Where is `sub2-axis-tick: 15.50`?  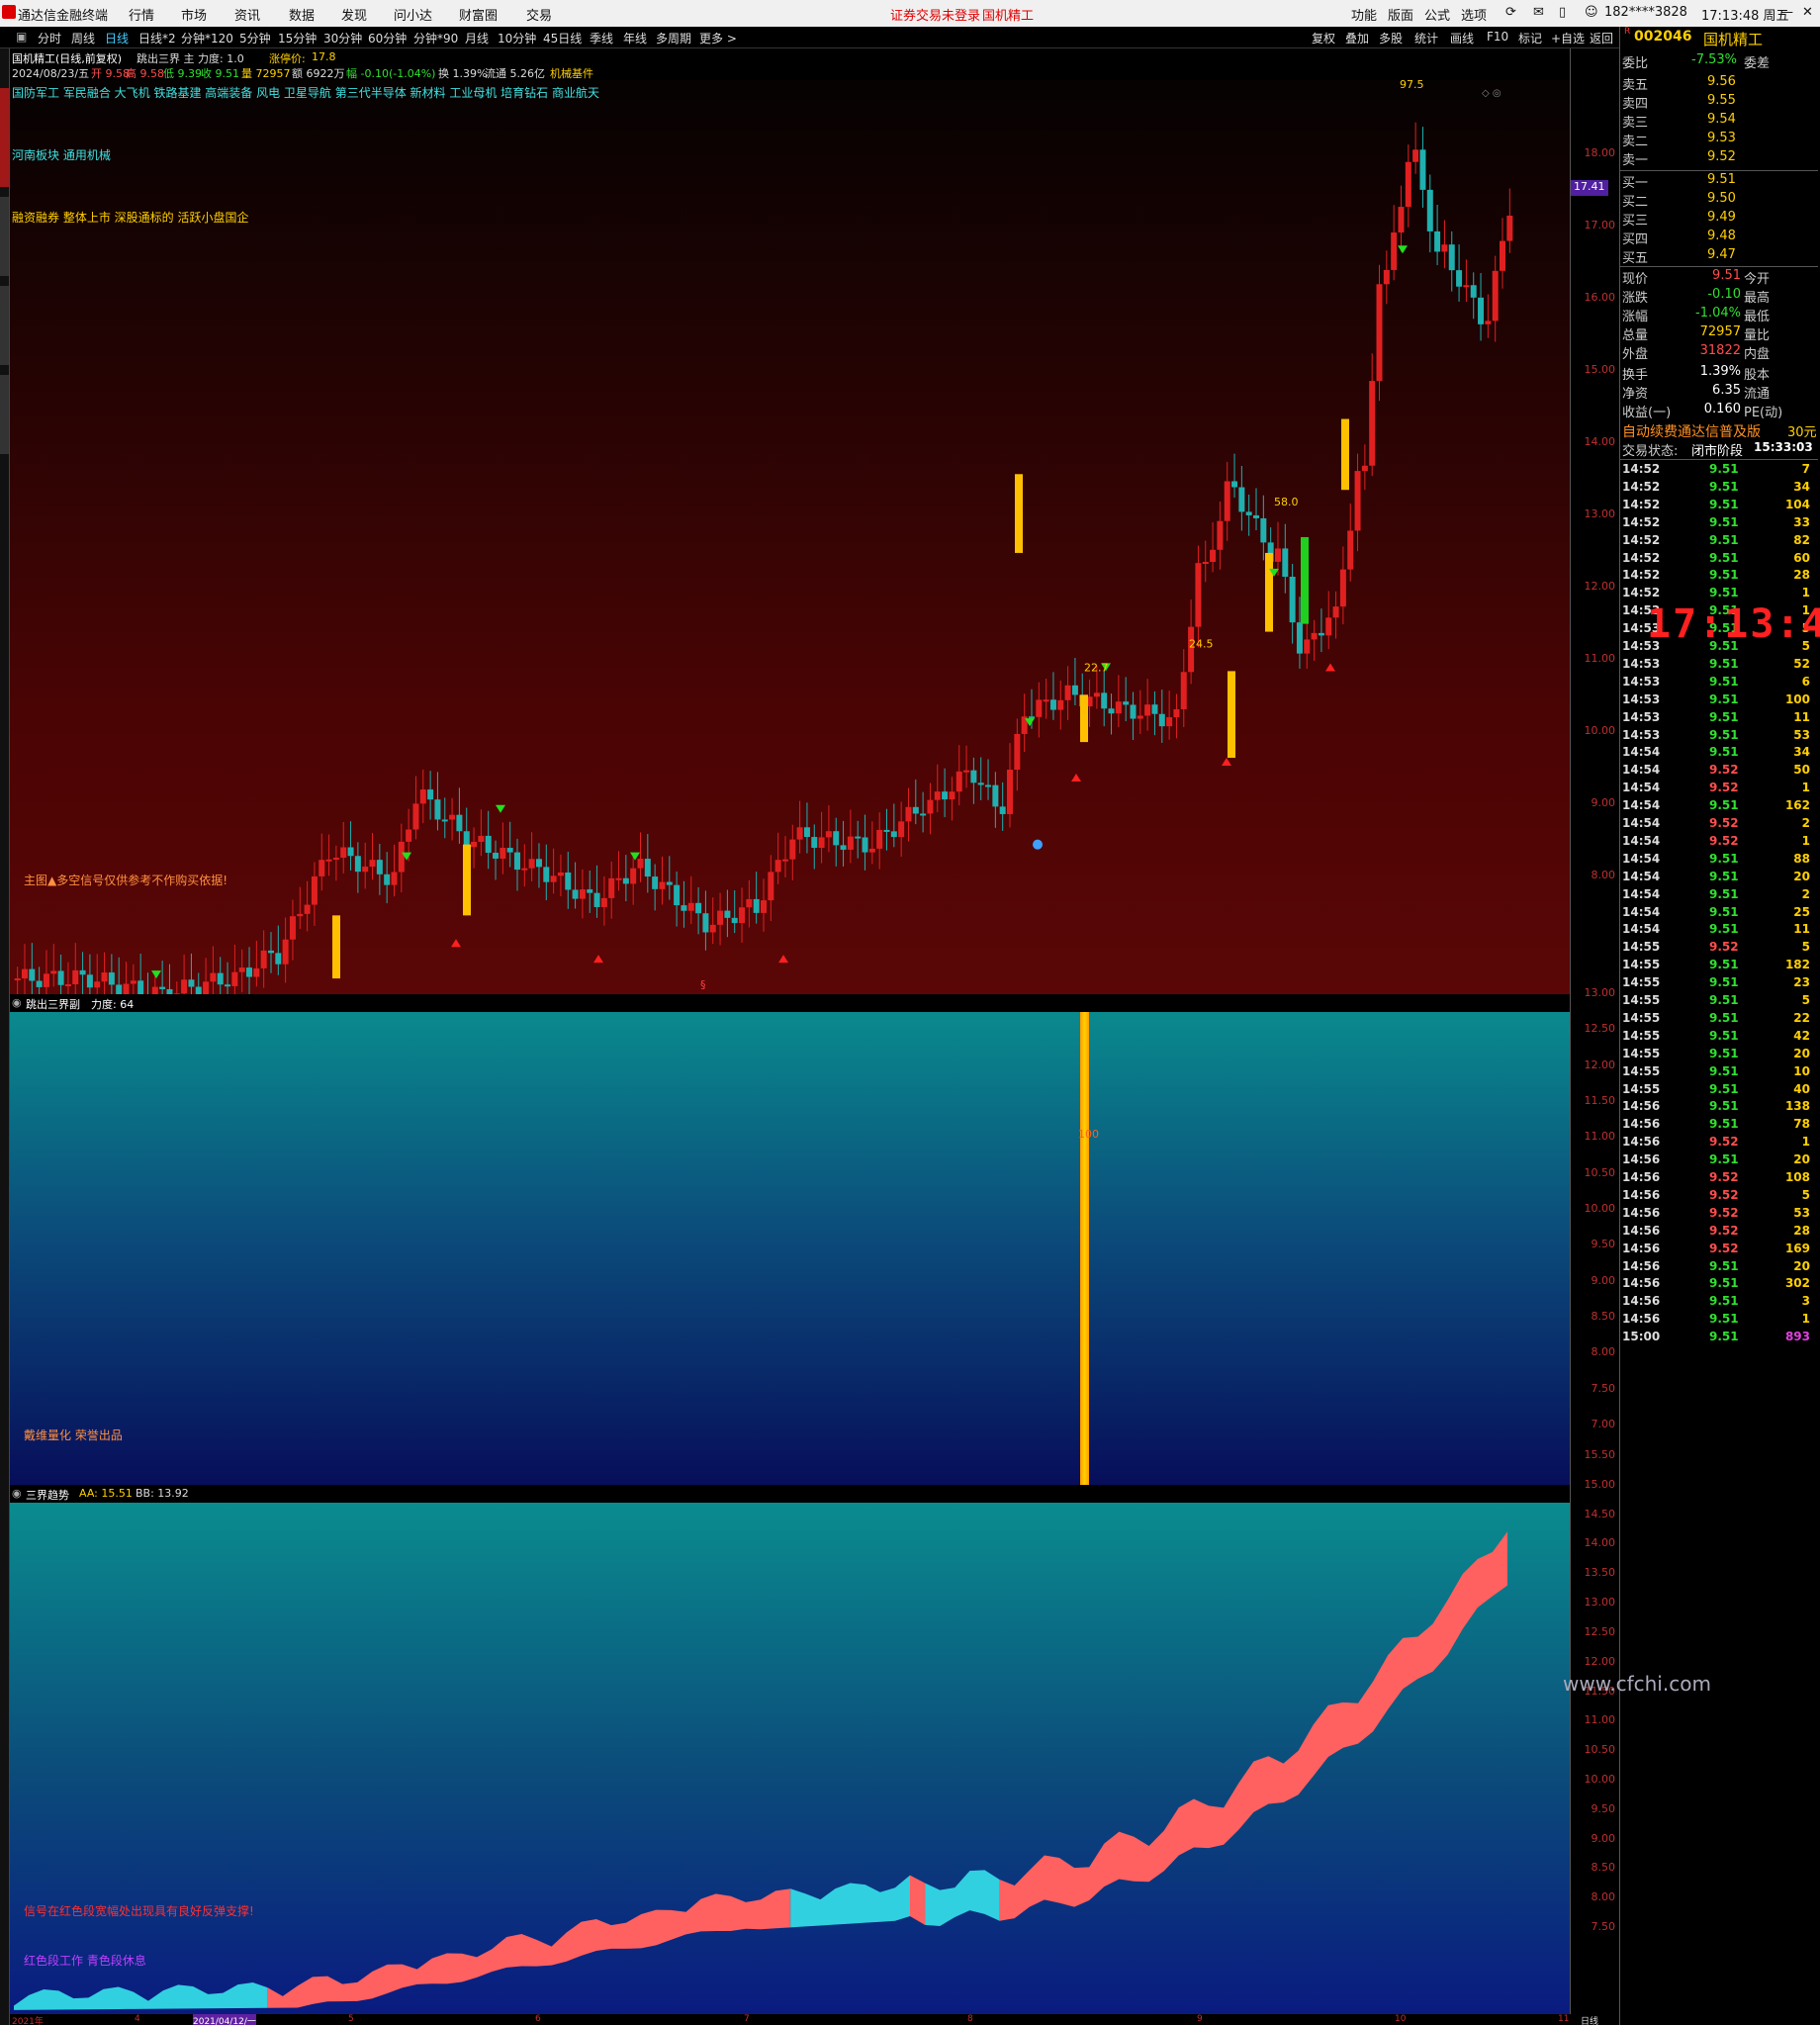 sub2-axis-tick: 15.50 is located at coordinates (1600, 1454).